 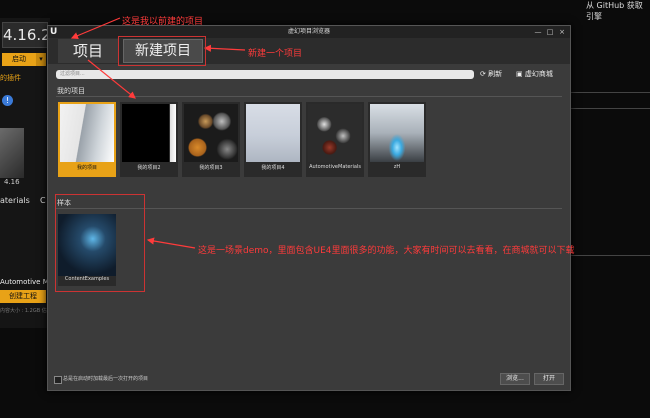 I want to click on new-project-highlight, so click(x=162, y=51).